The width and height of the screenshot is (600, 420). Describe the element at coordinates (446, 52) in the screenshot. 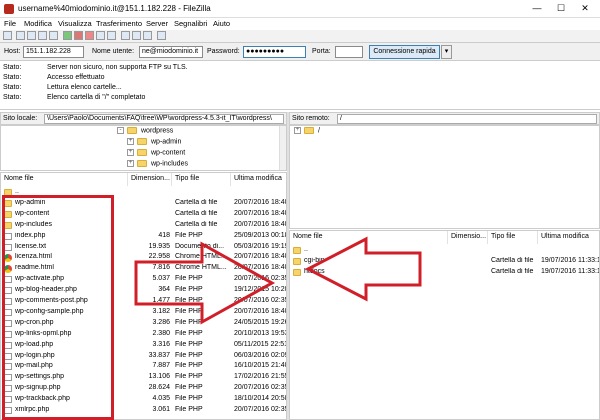

I see `quickconnect-dropdown: ▾` at that location.